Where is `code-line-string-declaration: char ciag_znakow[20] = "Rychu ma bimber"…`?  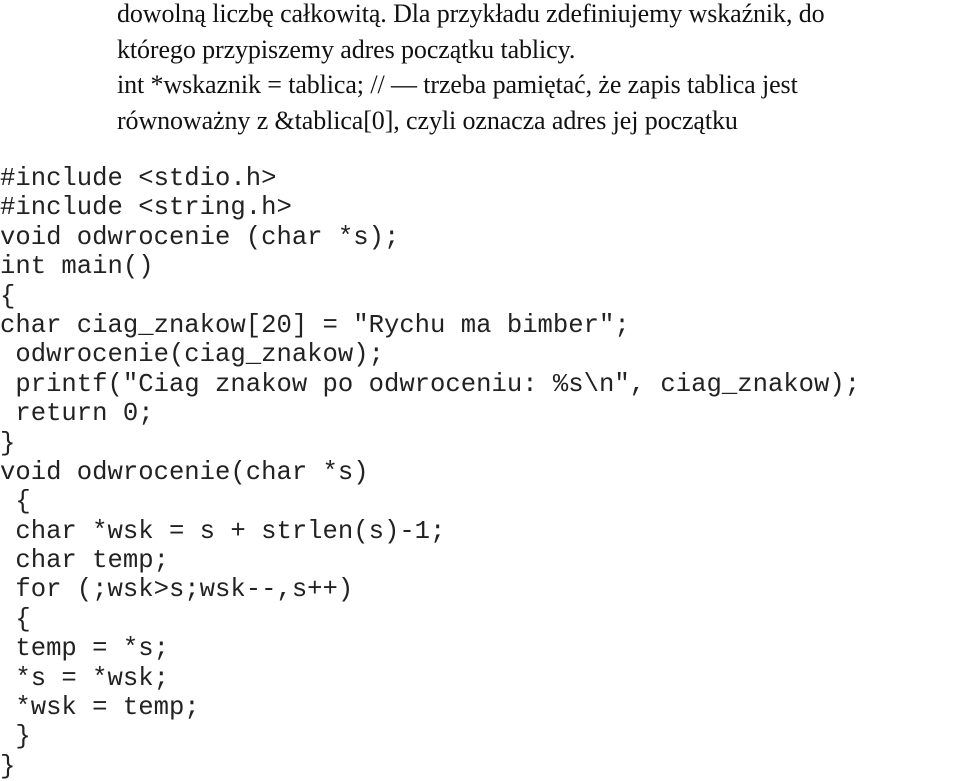 code-line-string-declaration: char ciag_znakow[20] = "Rychu ma bimber"… is located at coordinates (315, 325).